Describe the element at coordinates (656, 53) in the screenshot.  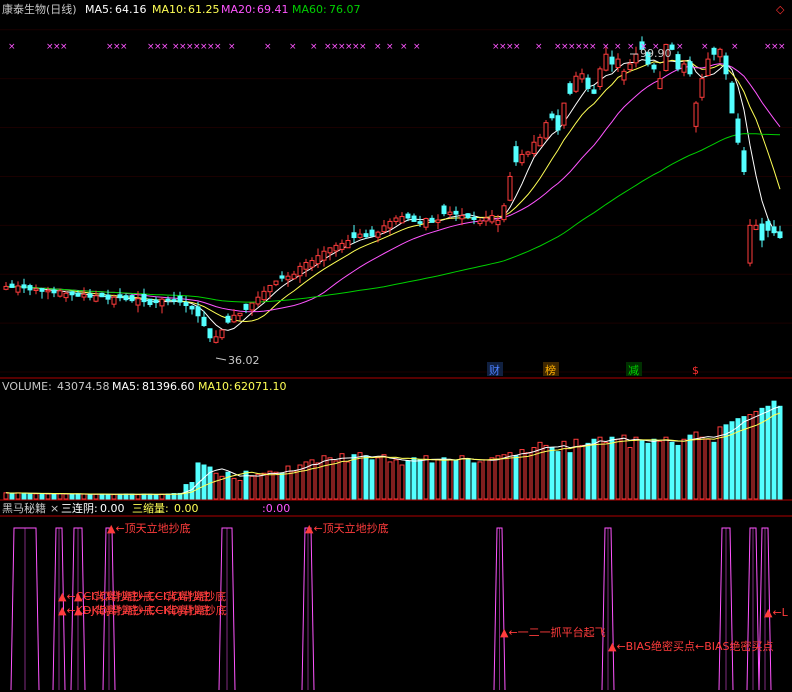
I see `high-price-label: 99.90` at that location.